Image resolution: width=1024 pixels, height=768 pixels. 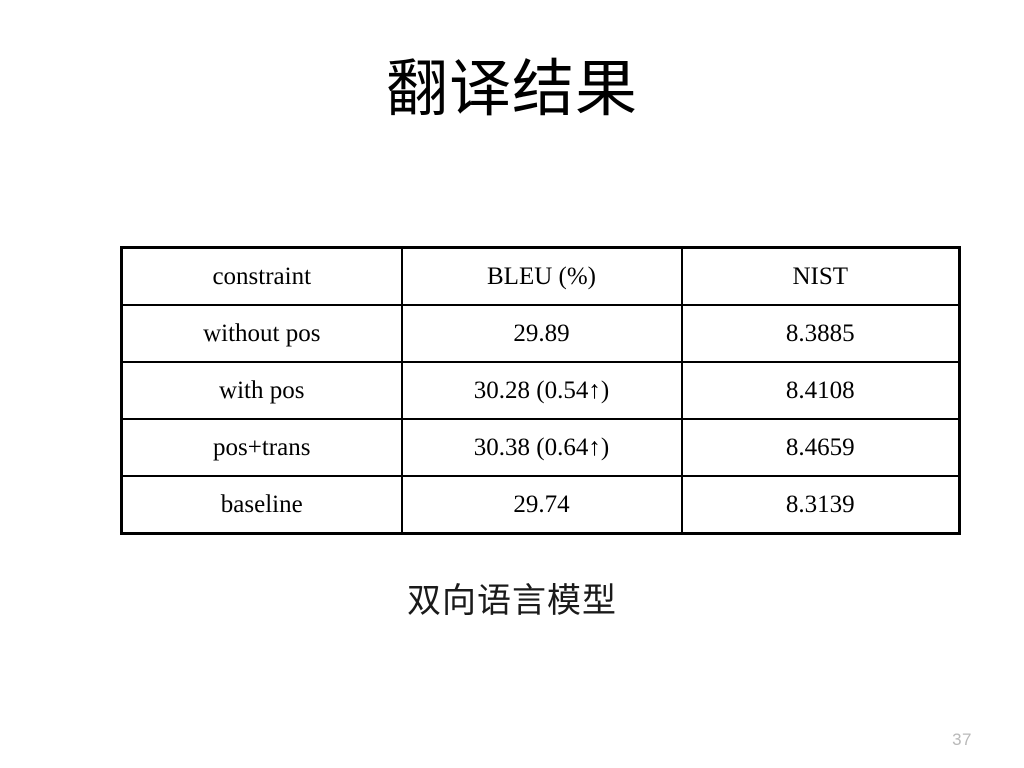 I want to click on table-header-row: constraint BLEU (%) NIST, so click(x=540, y=276).